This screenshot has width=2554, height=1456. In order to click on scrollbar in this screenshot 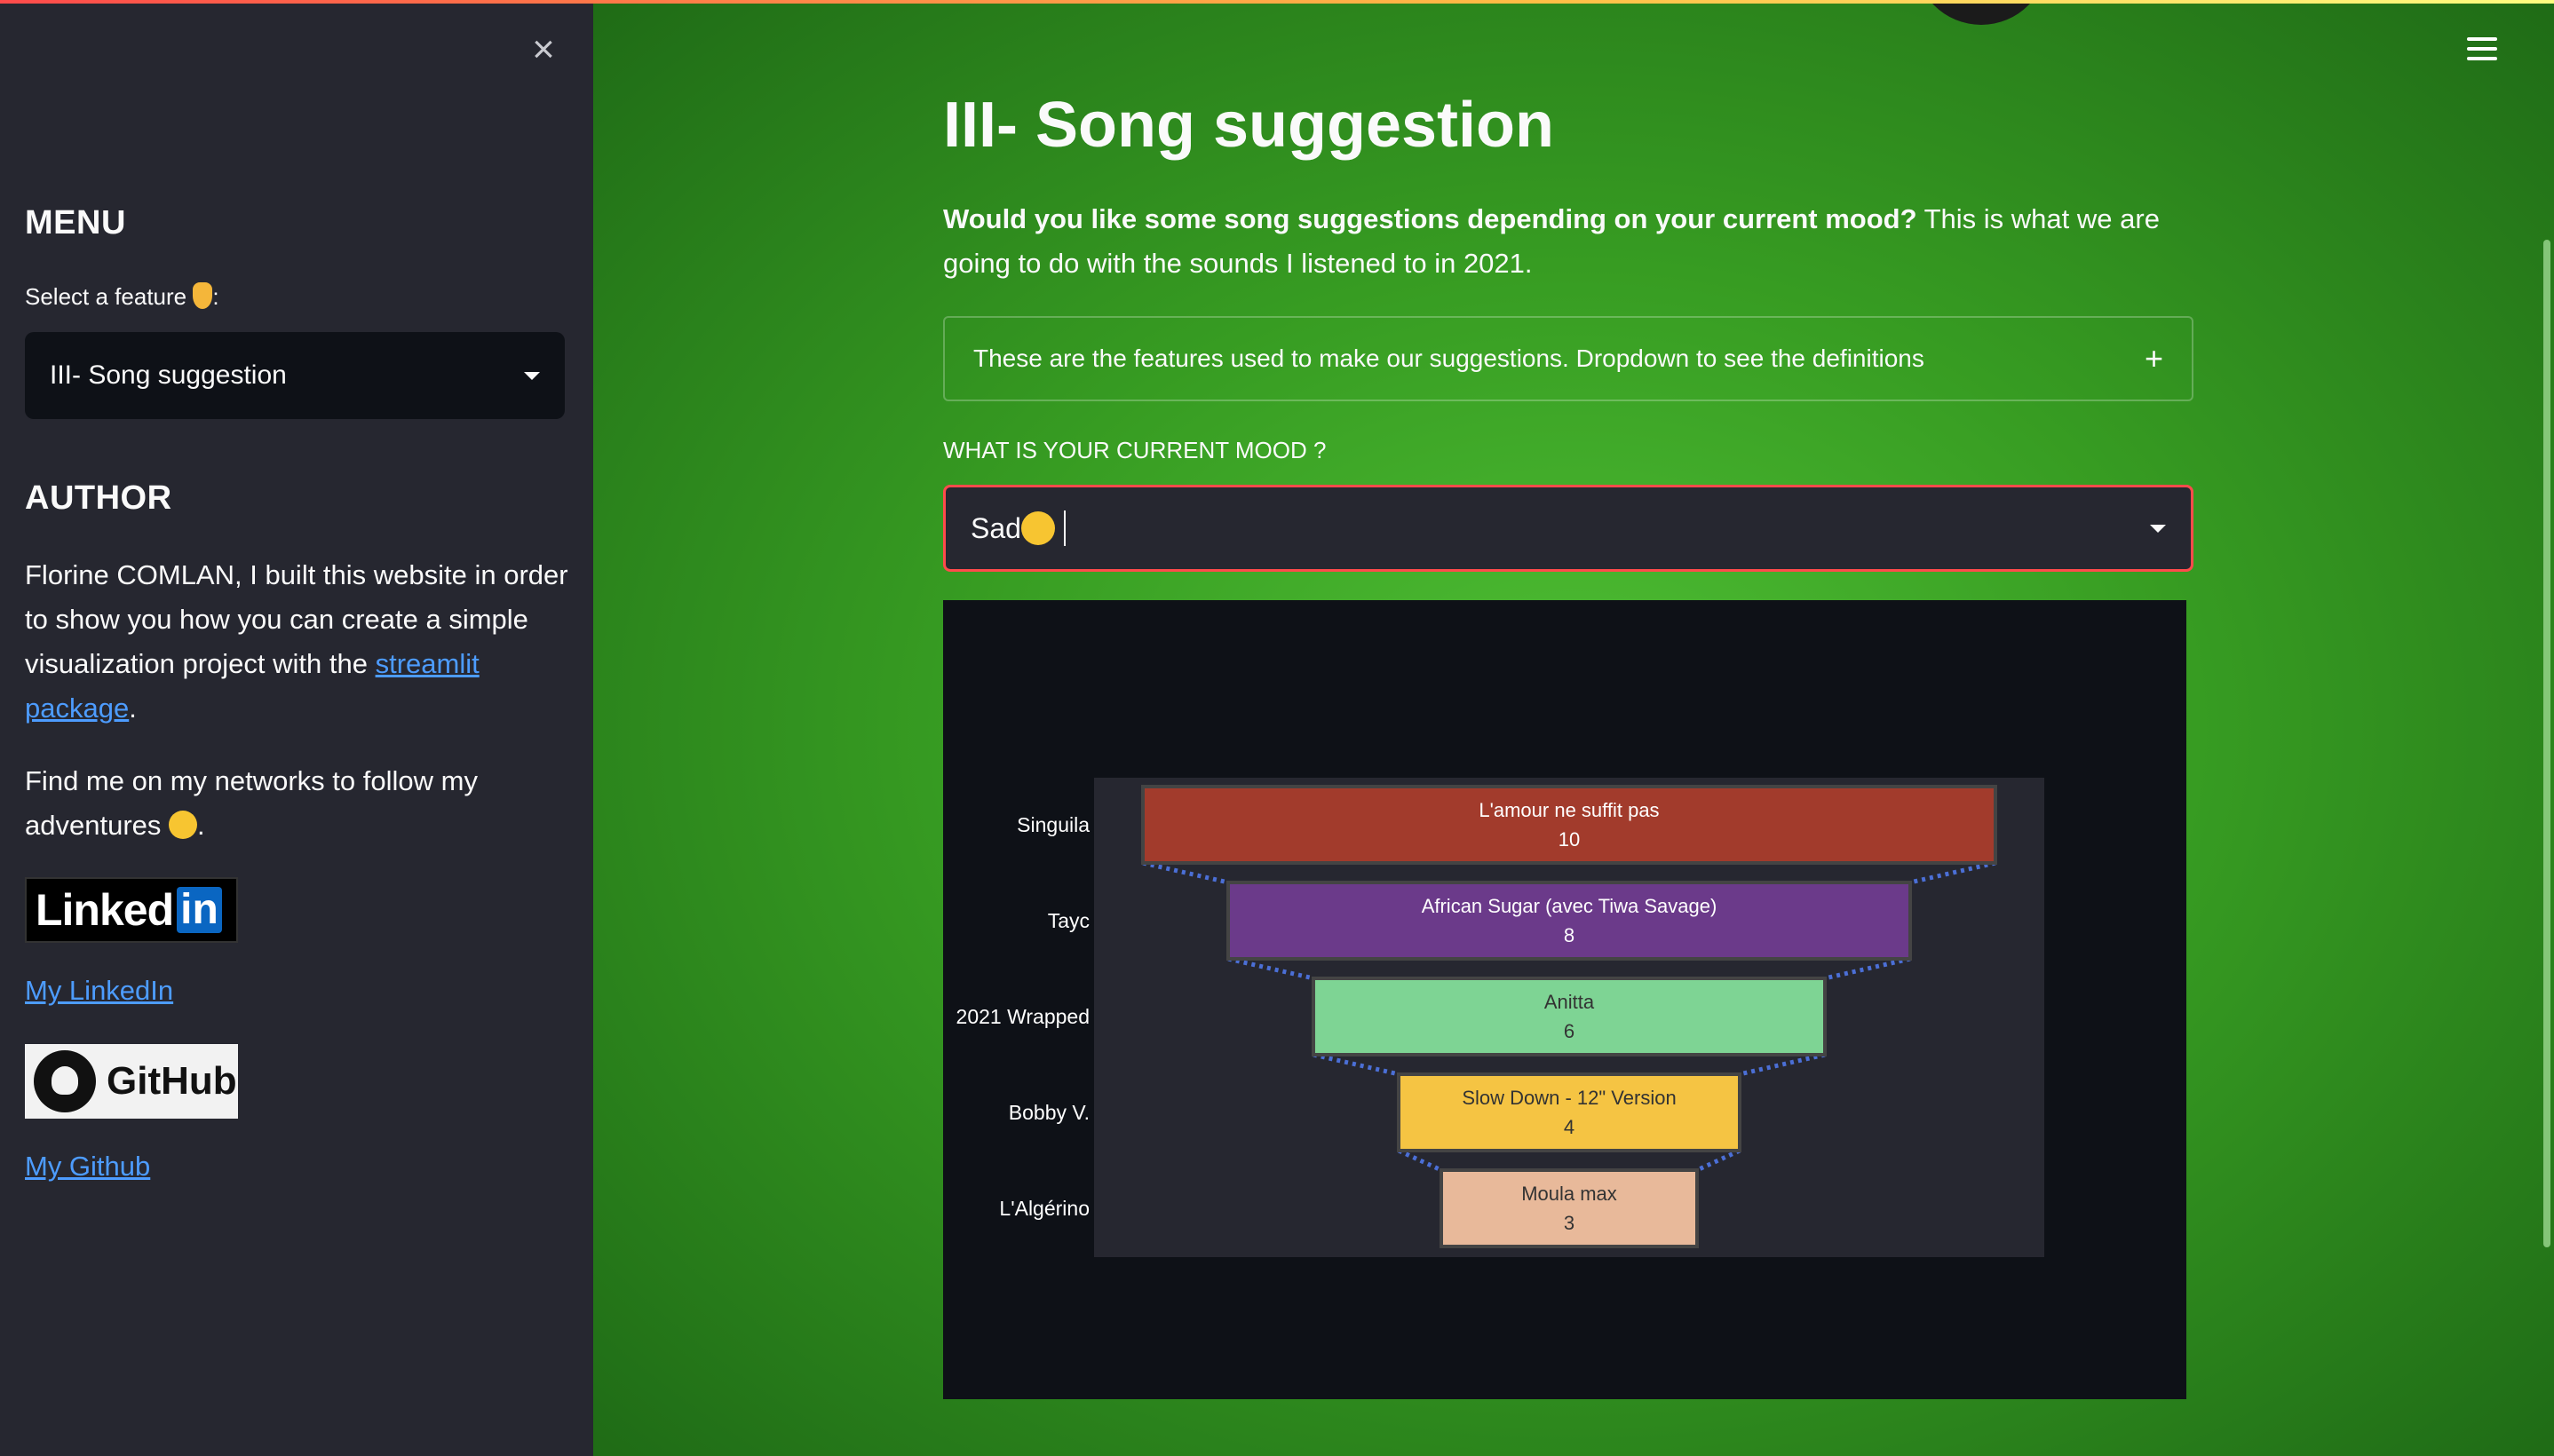, I will do `click(2547, 743)`.